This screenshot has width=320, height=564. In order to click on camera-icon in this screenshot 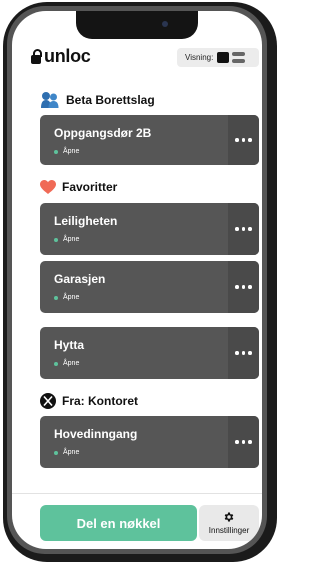, I will do `click(165, 24)`.